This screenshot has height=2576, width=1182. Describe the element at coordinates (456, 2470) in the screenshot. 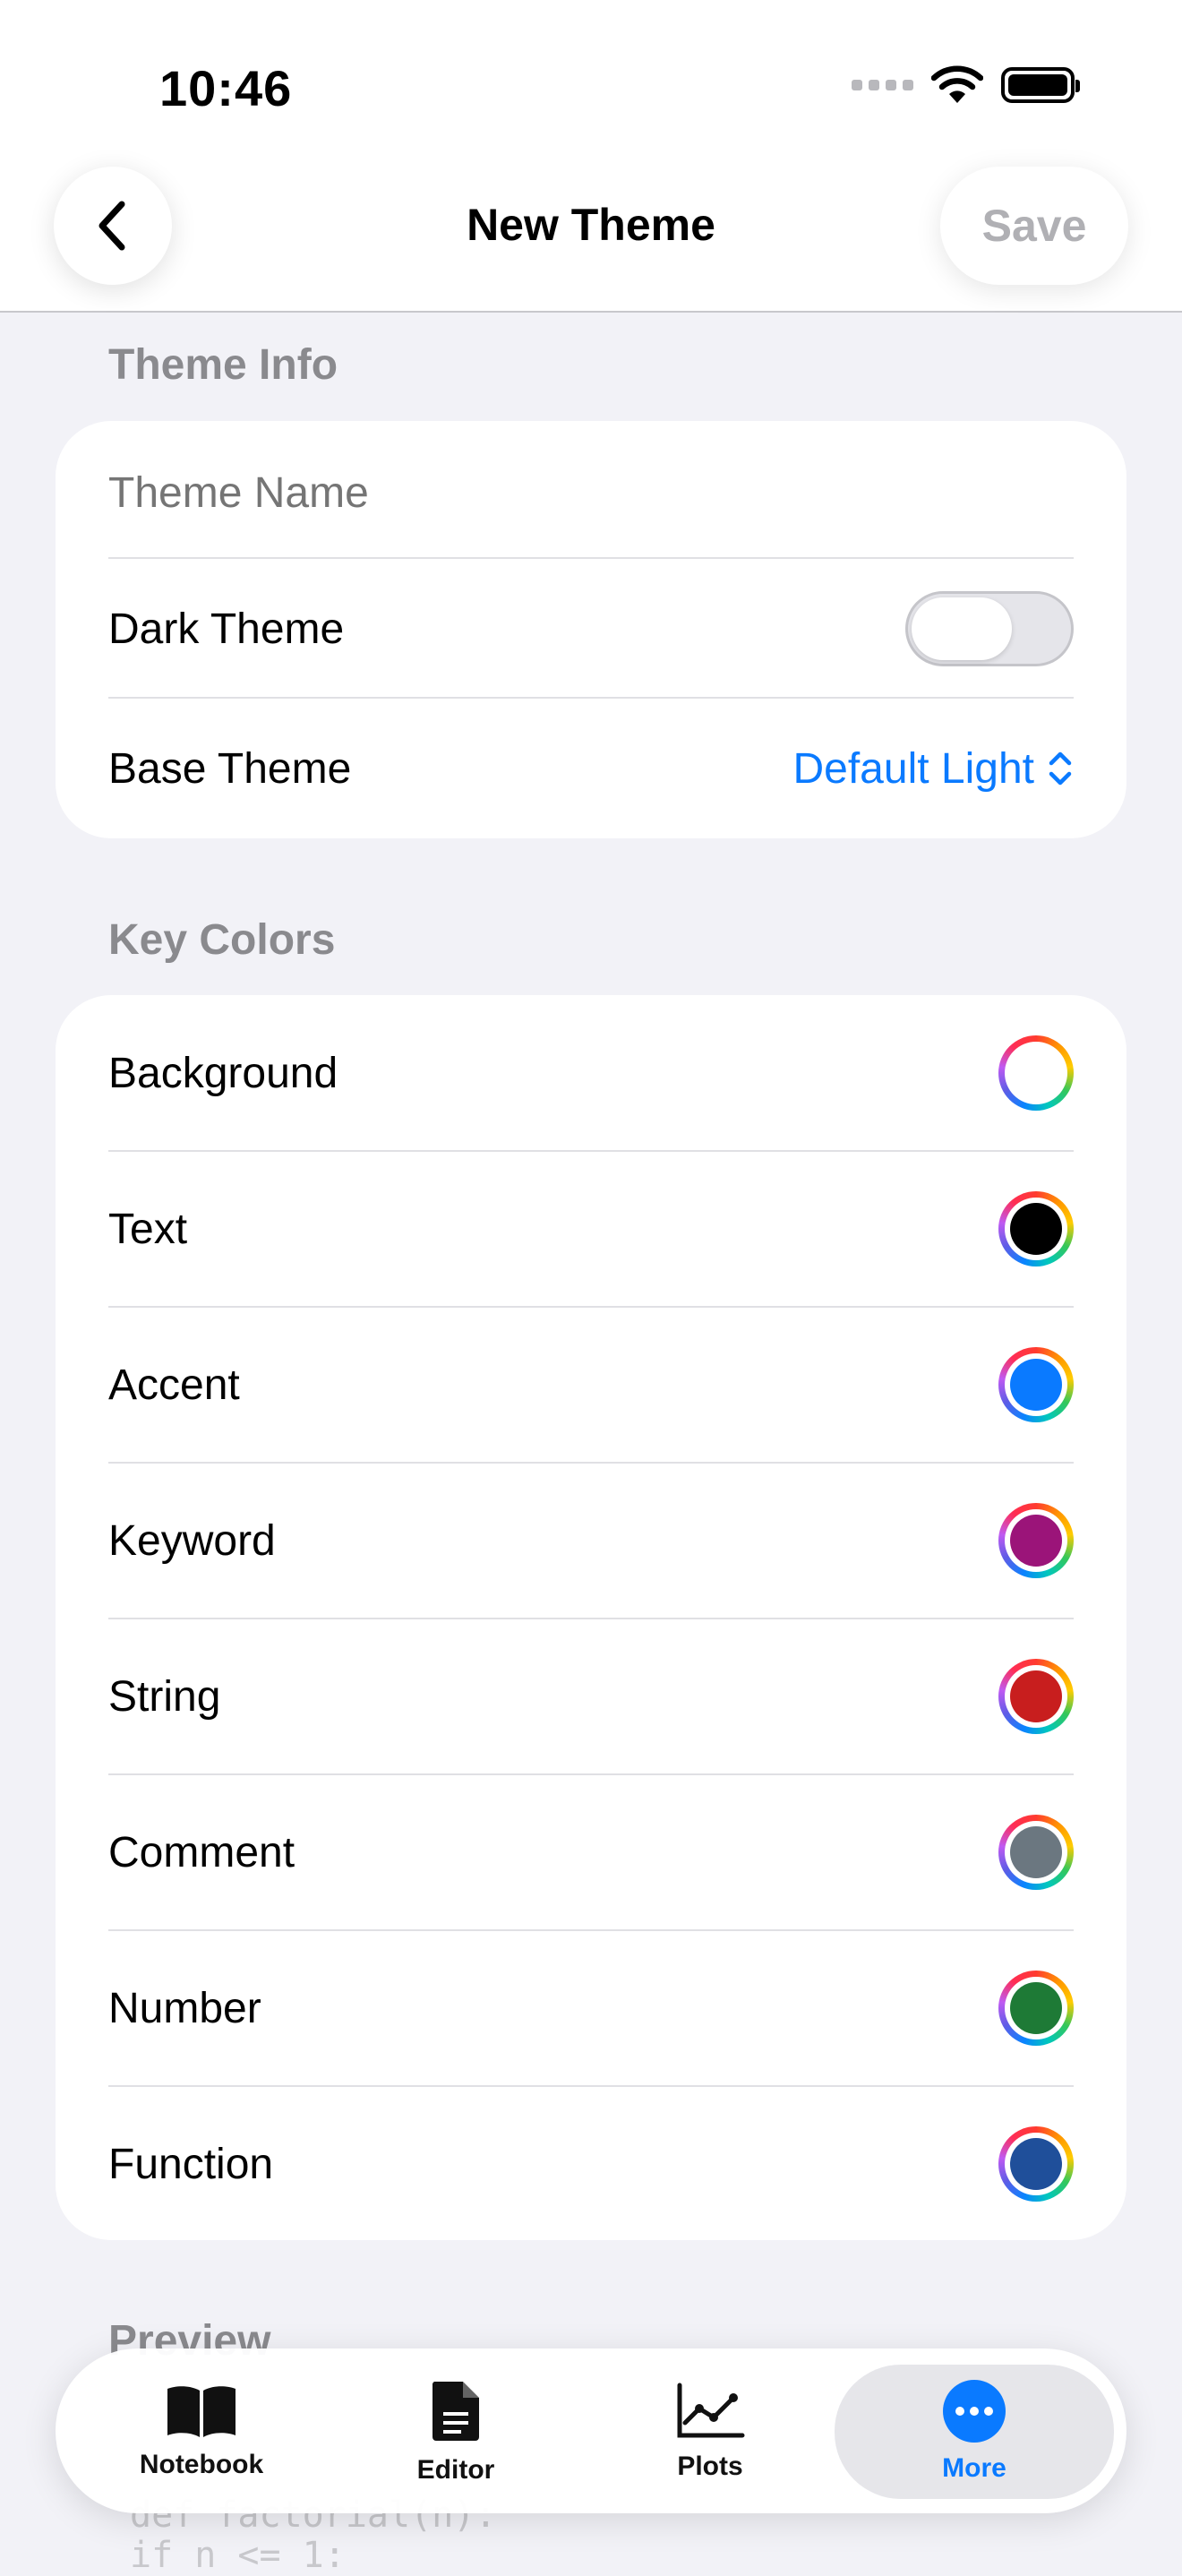

I see `tab-label: Editor` at that location.